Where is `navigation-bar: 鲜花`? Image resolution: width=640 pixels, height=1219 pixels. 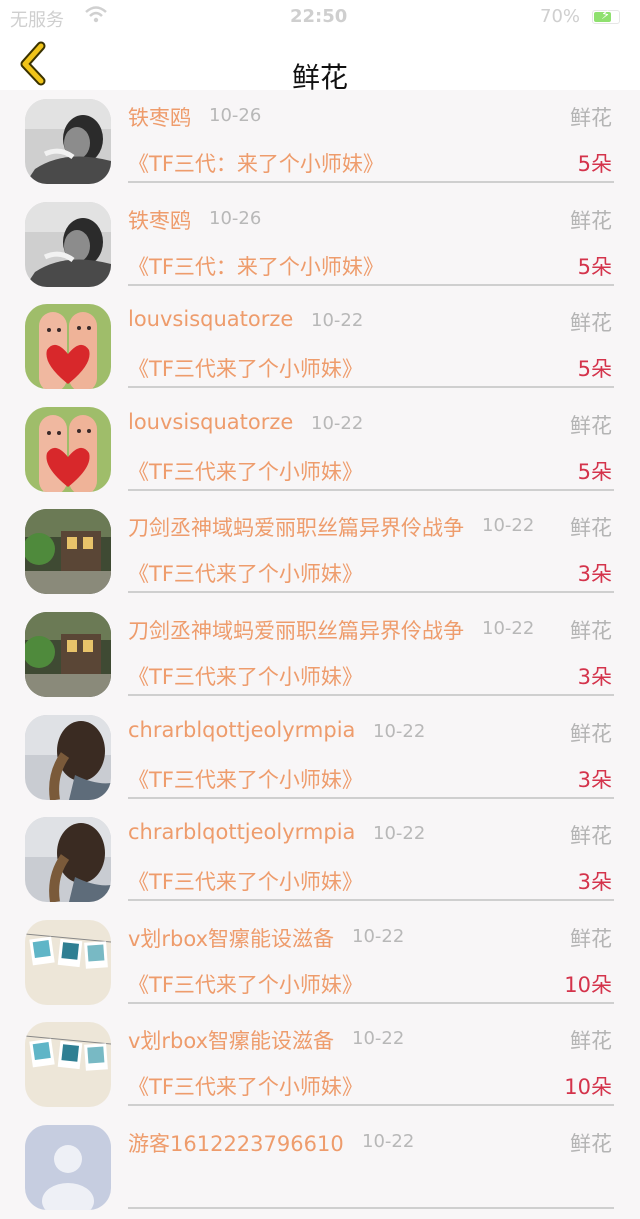 navigation-bar: 鲜花 is located at coordinates (320, 64).